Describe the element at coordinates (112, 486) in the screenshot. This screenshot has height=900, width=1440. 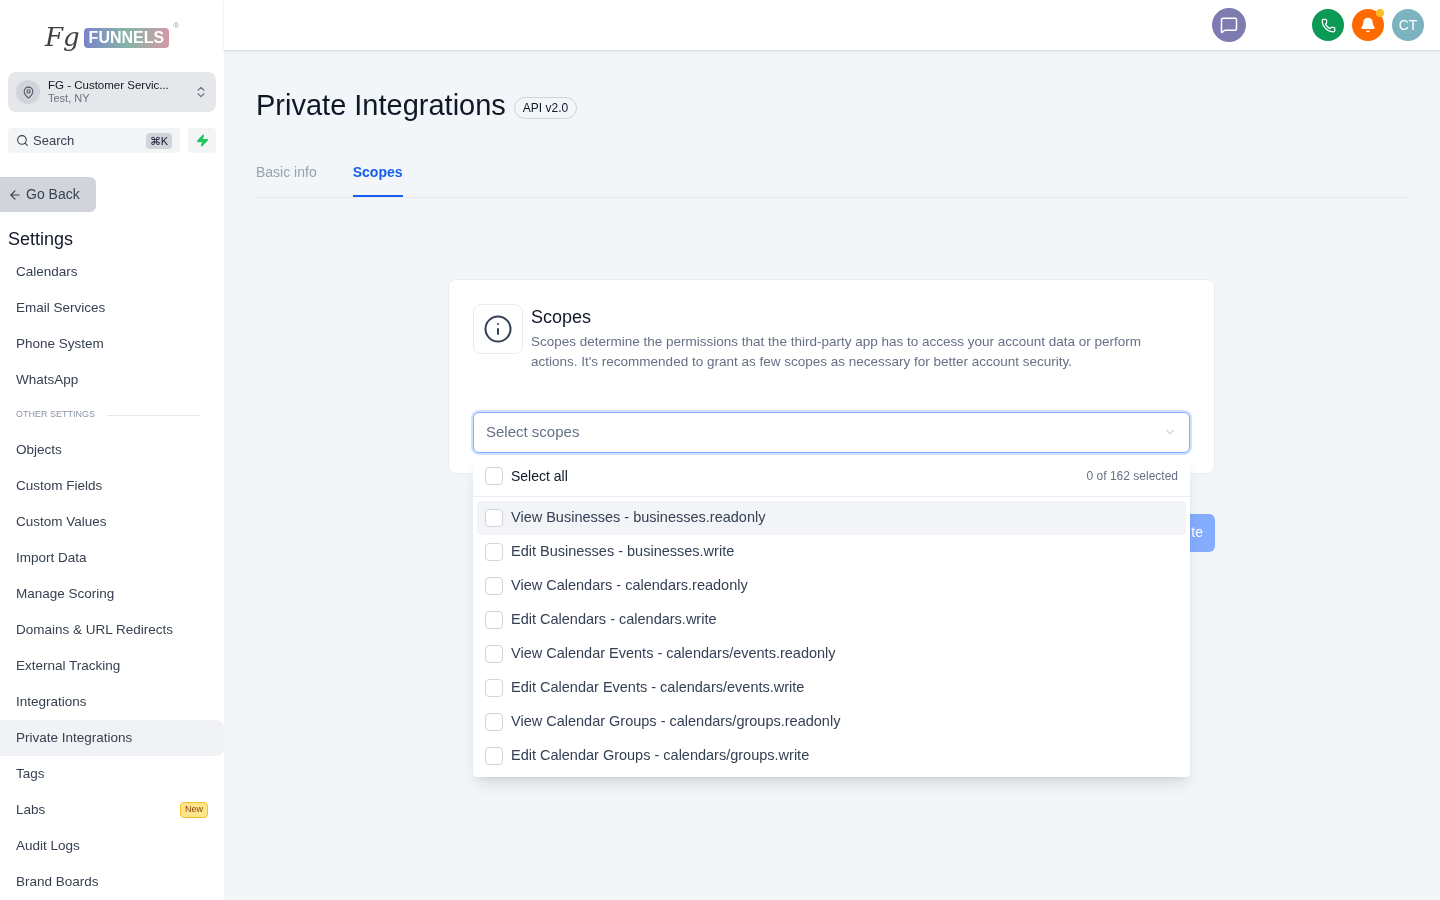
I see `sidebar-item: Custom Fields` at that location.